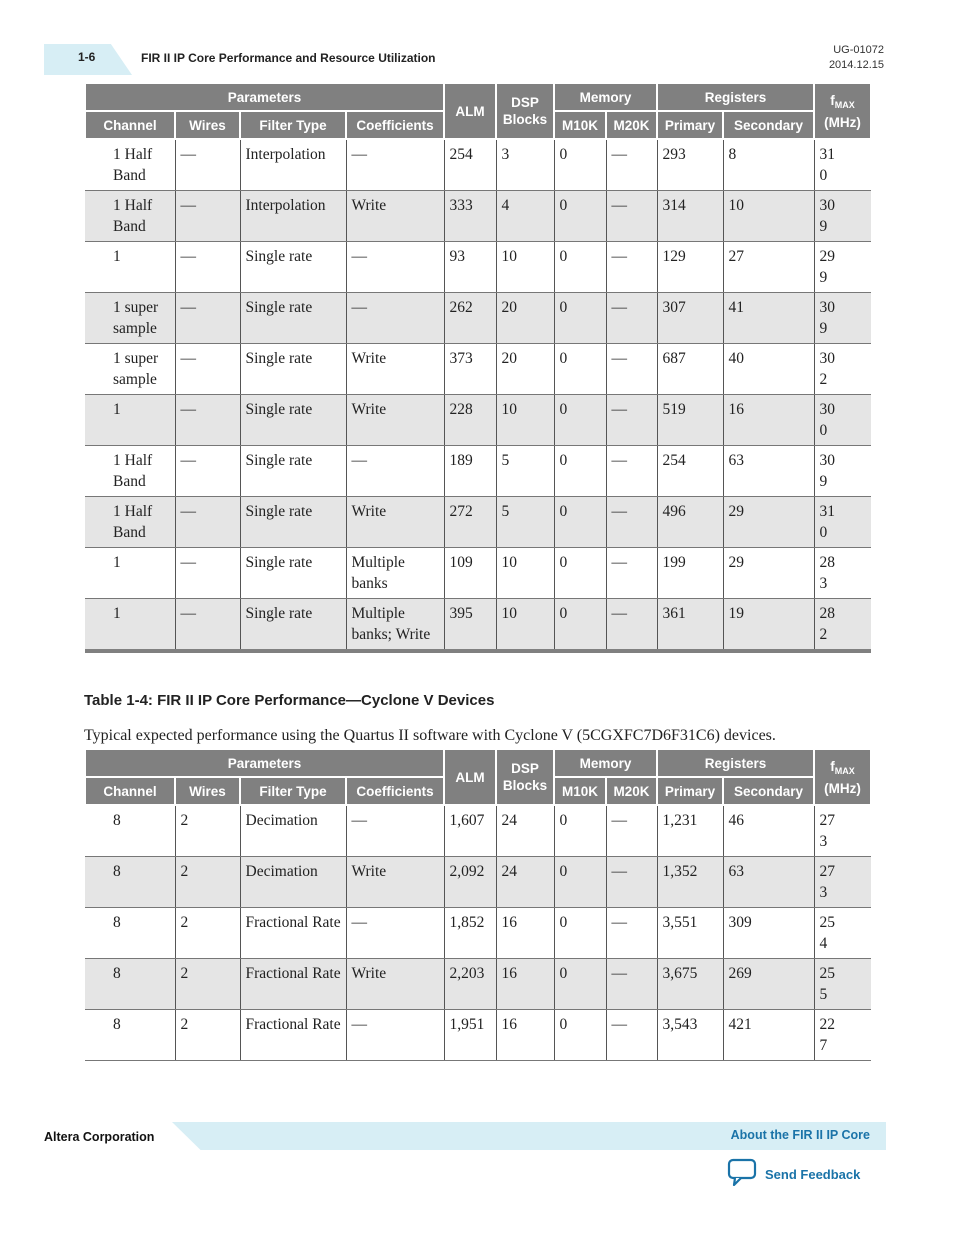  What do you see at coordinates (469, 882) in the screenshot?
I see `cell-alm: 2,092` at bounding box center [469, 882].